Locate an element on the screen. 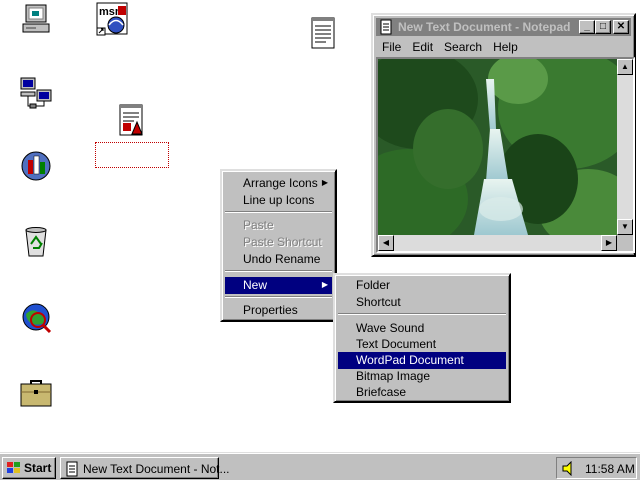 This screenshot has width=640, height=480. notepad-menubar: File Edit Search Help is located at coordinates (503, 47).